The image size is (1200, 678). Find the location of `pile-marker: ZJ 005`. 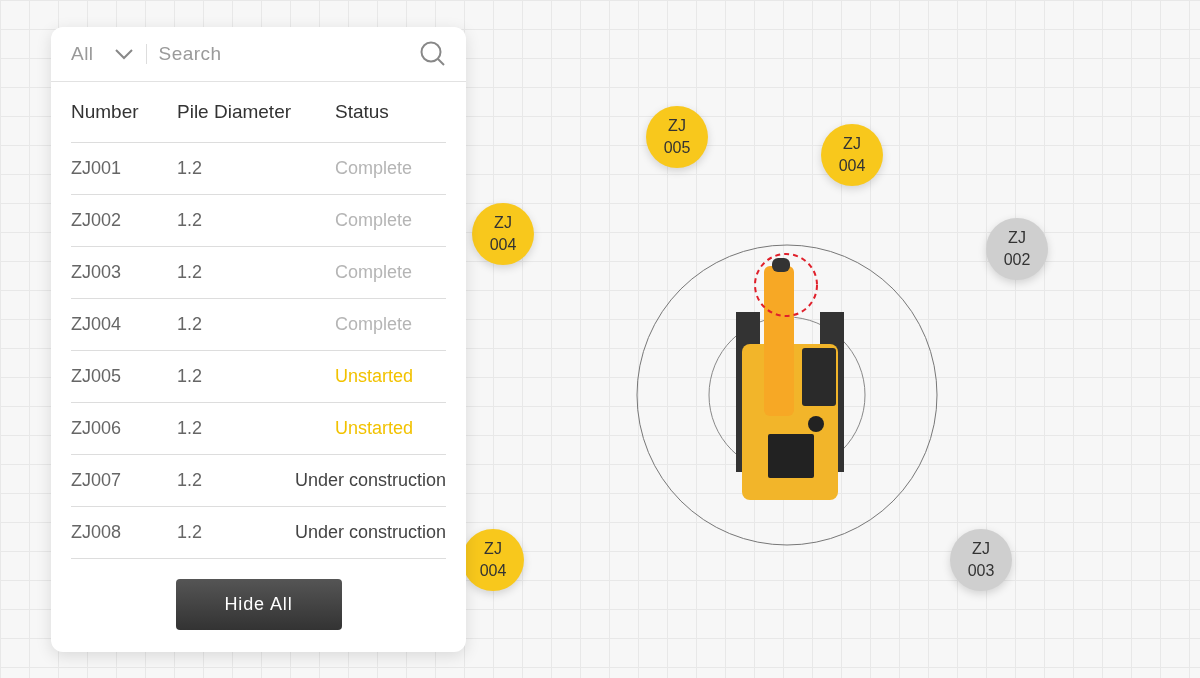

pile-marker: ZJ 005 is located at coordinates (677, 137).